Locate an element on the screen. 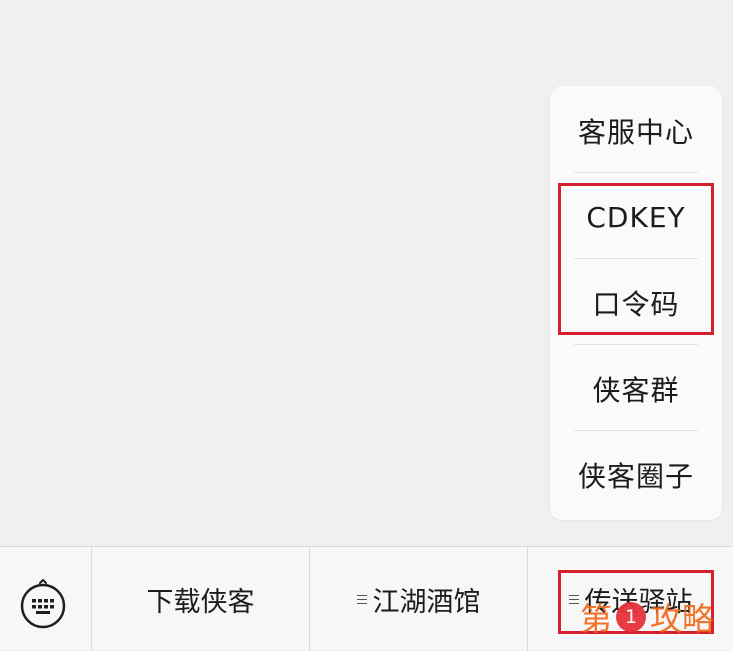  submenu-icon is located at coordinates (361, 599).